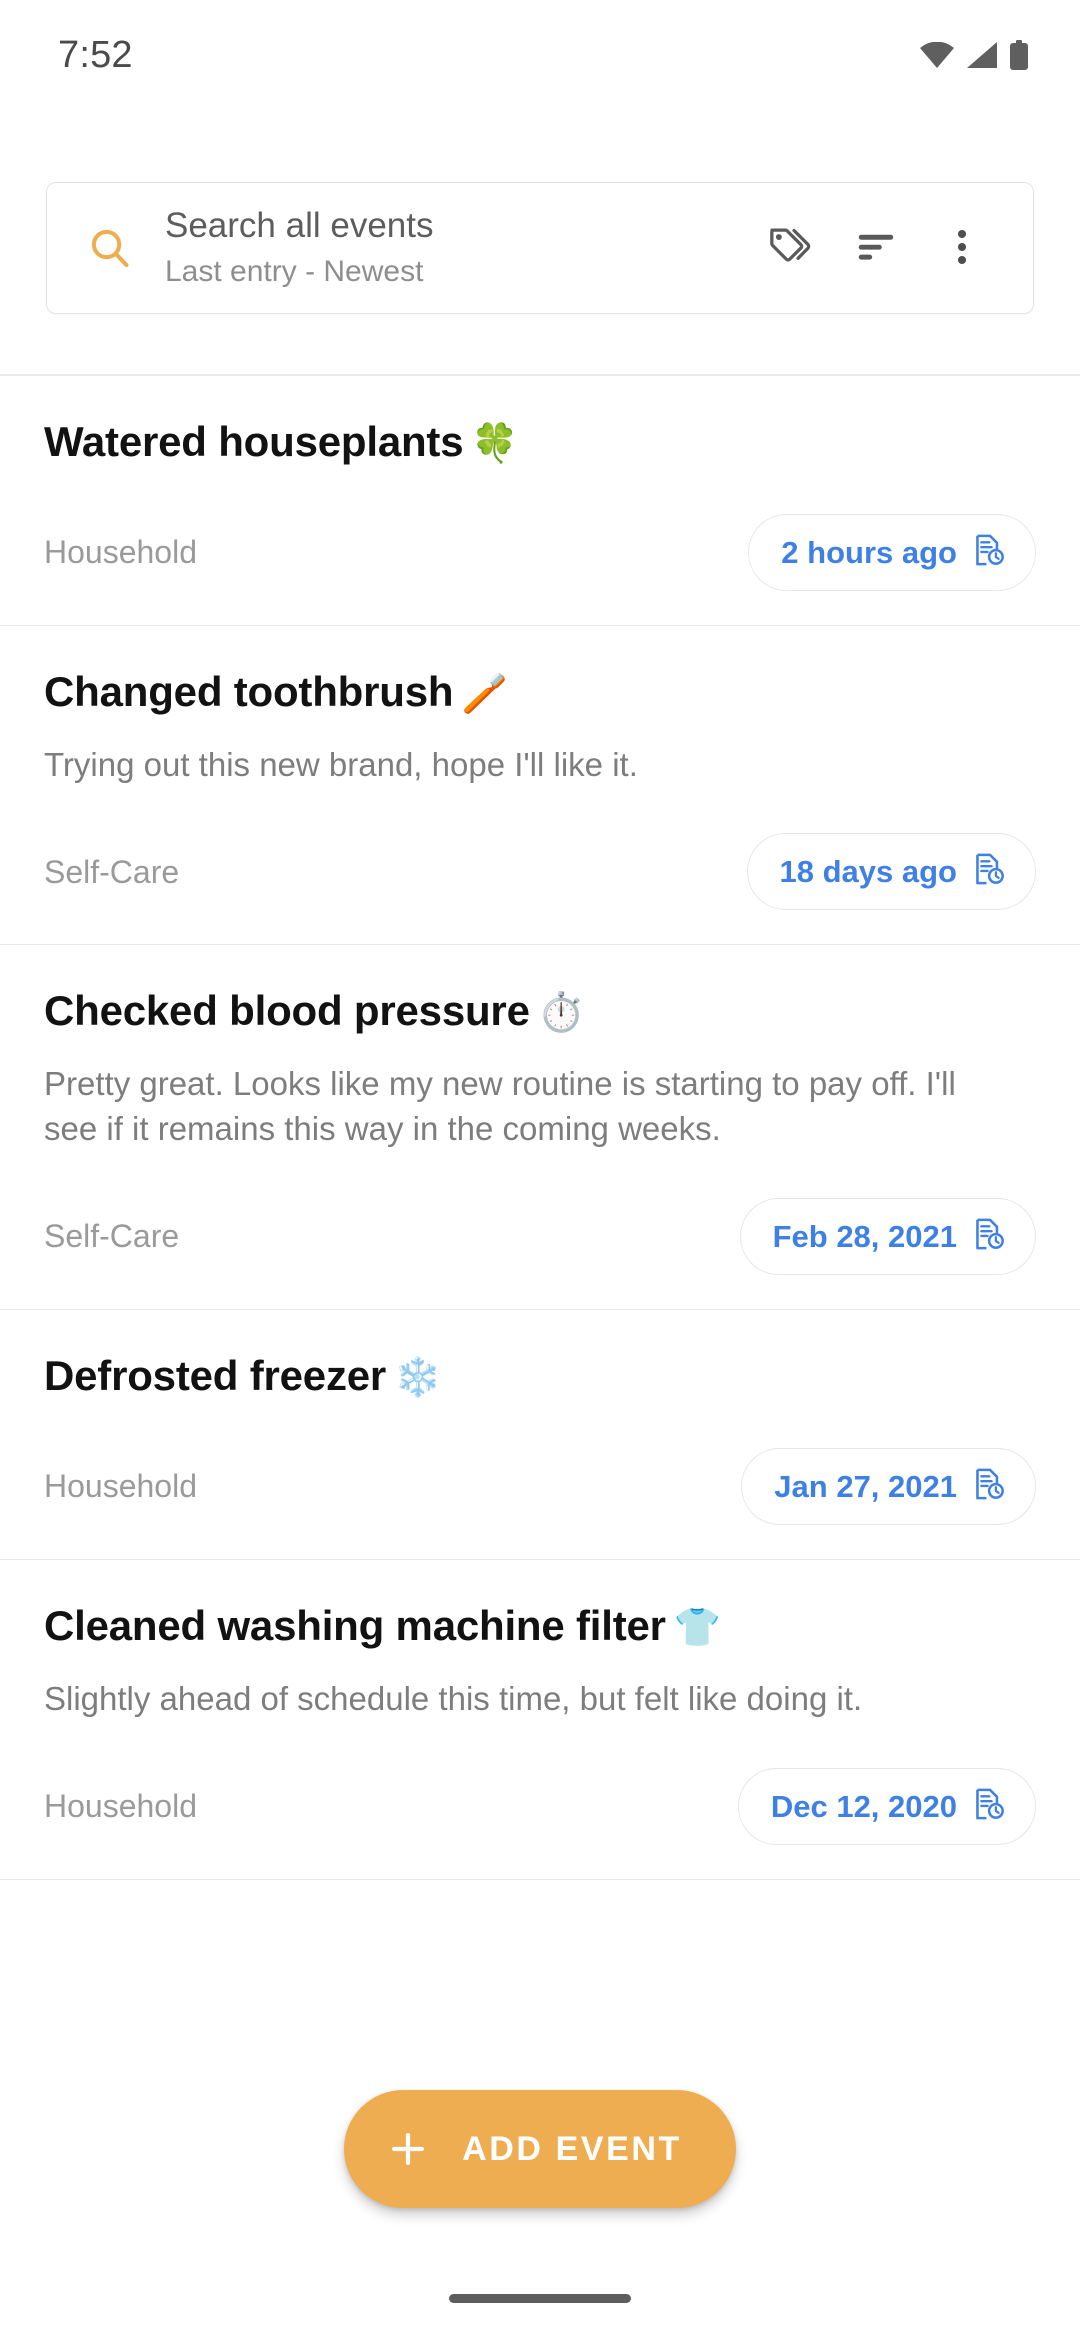 Image resolution: width=1080 pixels, height=2340 pixels. What do you see at coordinates (864, 1236) in the screenshot?
I see `event-timestamp-label: Feb 28, 2021` at bounding box center [864, 1236].